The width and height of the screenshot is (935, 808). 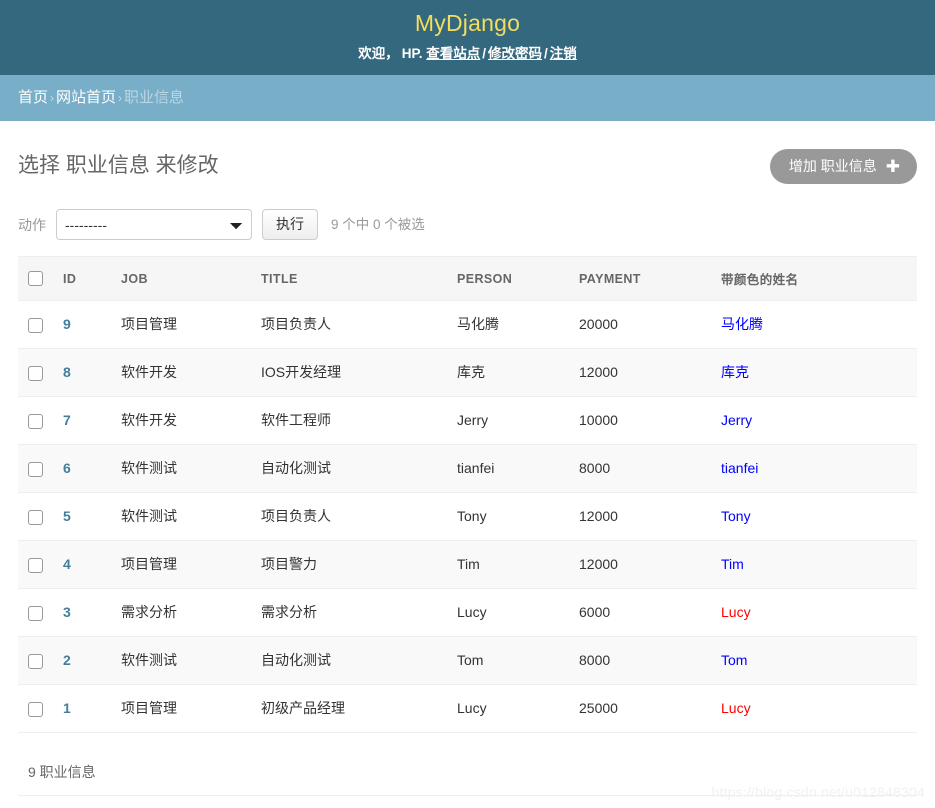 I want to click on cell-id: 9, so click(x=82, y=324).